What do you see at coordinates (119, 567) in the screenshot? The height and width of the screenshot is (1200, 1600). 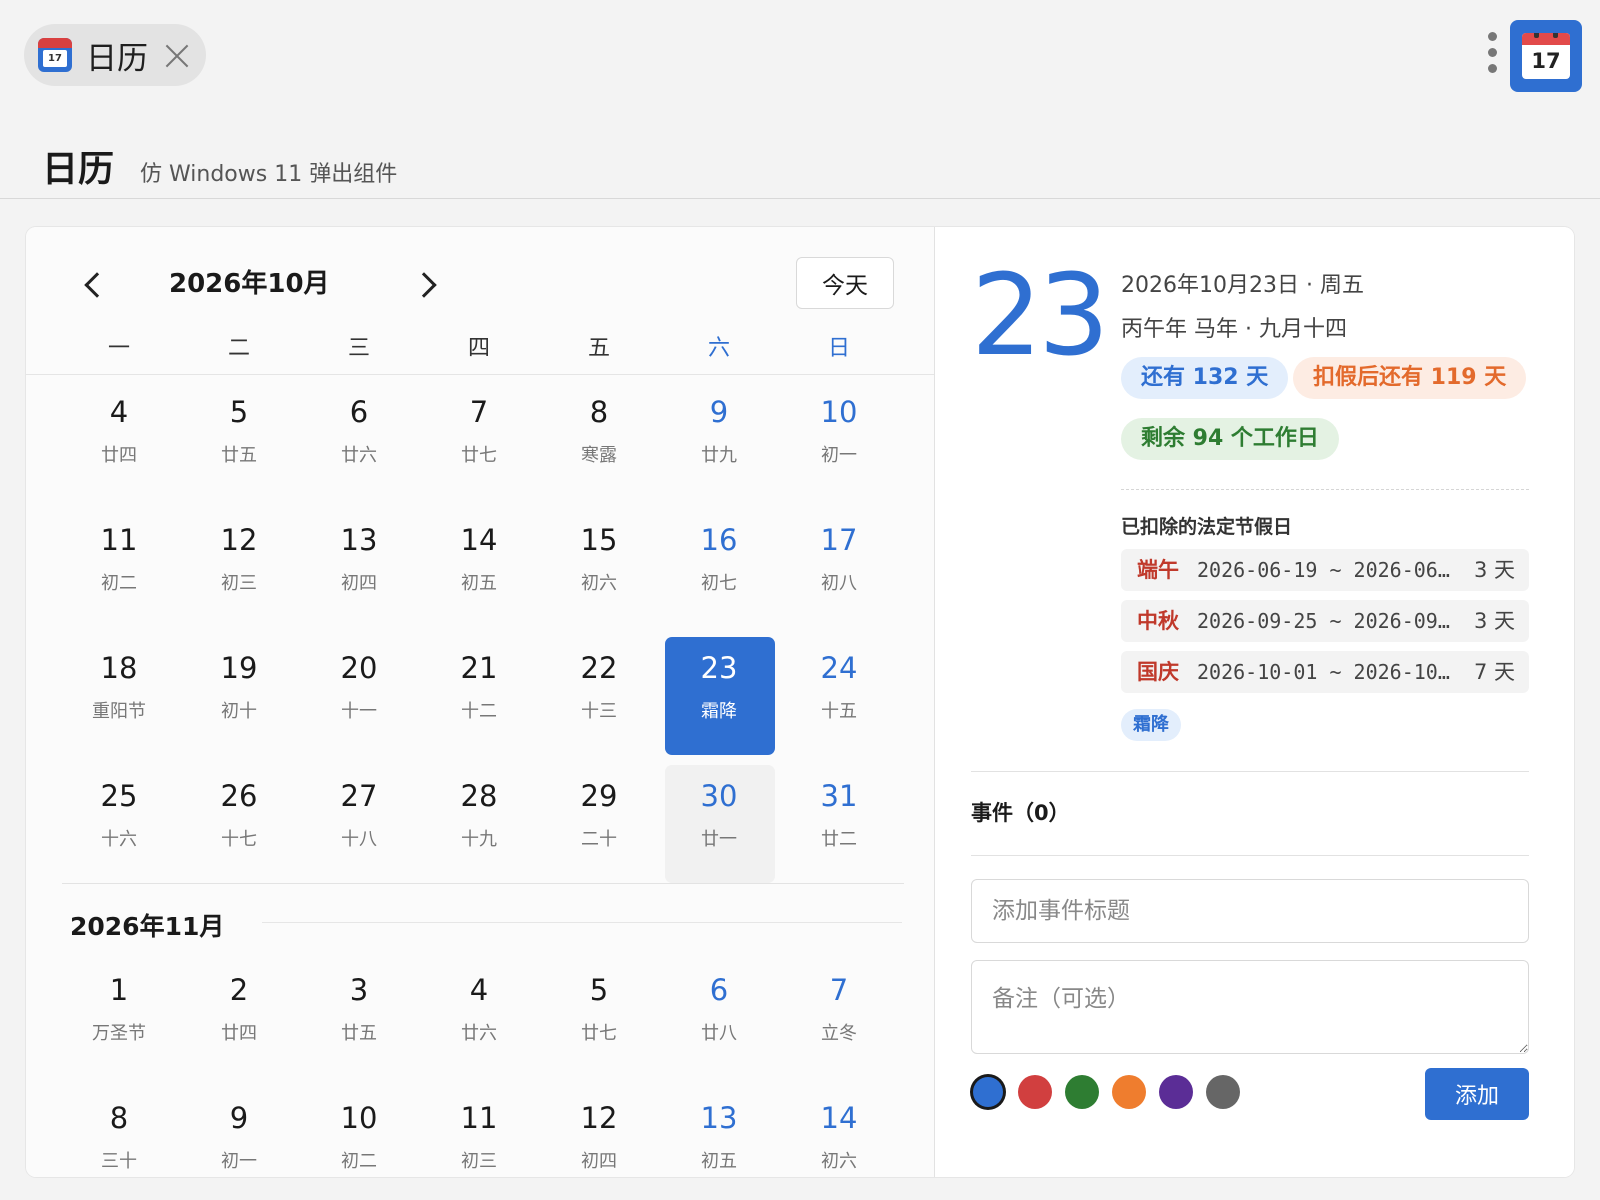 I see `day-cell: 11 初二` at bounding box center [119, 567].